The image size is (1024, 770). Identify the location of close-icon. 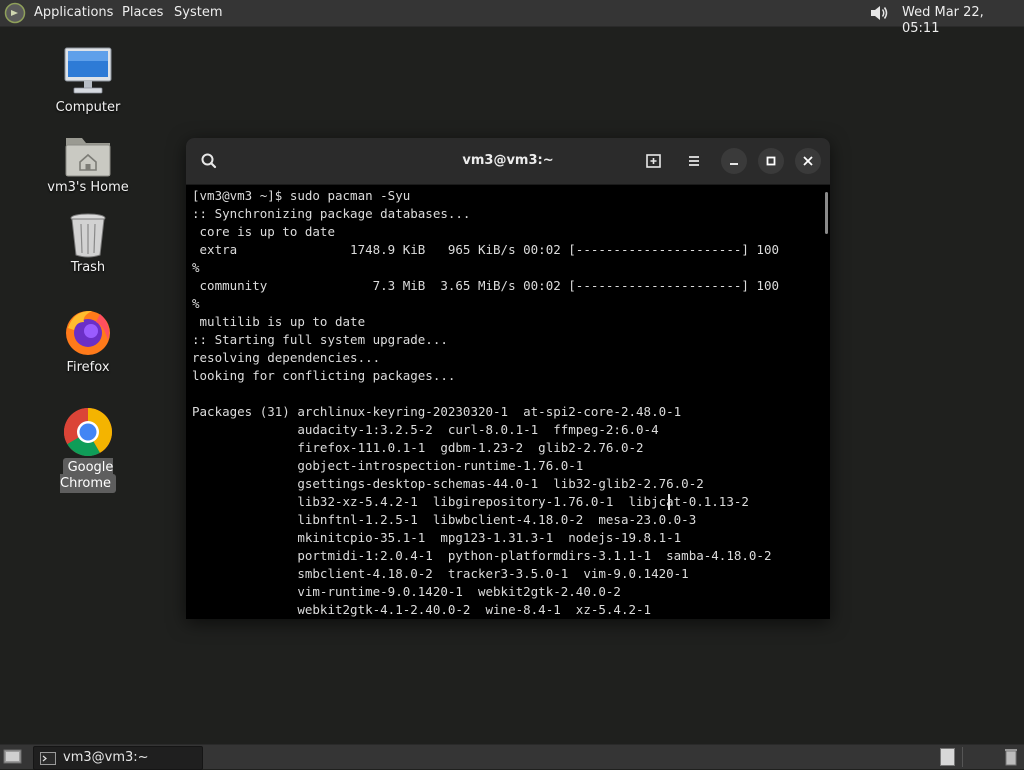
(808, 161).